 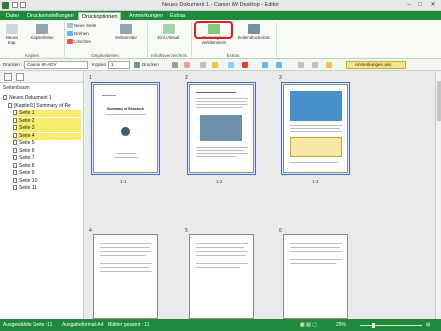 I want to click on output-format-status: Ausgabeformat:A4, so click(x=83, y=325).